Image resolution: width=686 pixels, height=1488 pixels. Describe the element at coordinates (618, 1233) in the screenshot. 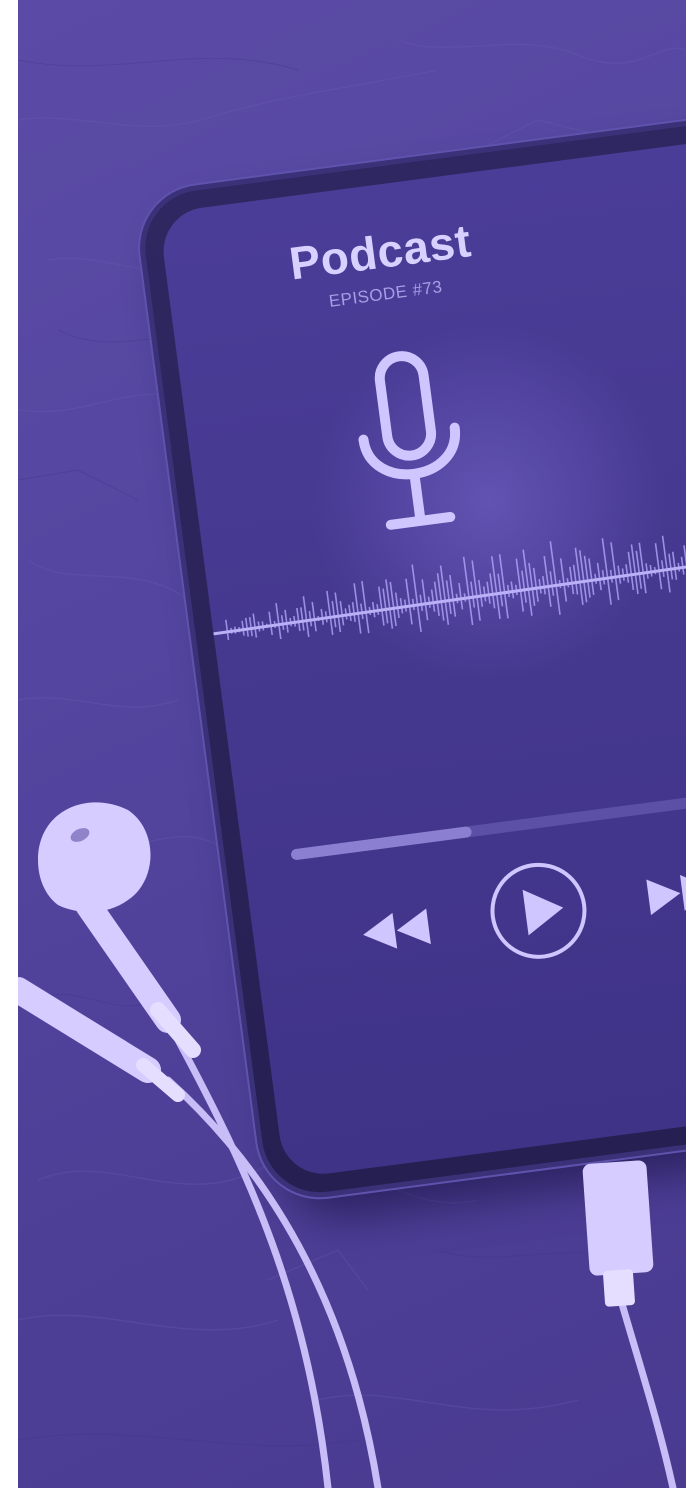

I see `lightning-connector` at that location.